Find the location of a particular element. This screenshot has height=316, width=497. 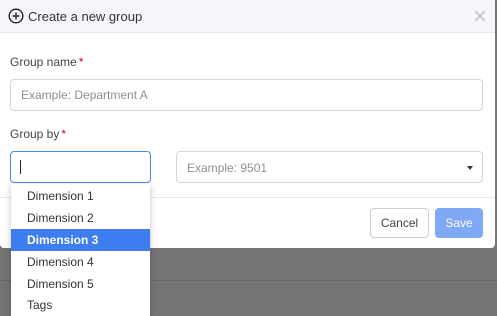

option-dimension-3: Dimension 3 is located at coordinates (80, 240).